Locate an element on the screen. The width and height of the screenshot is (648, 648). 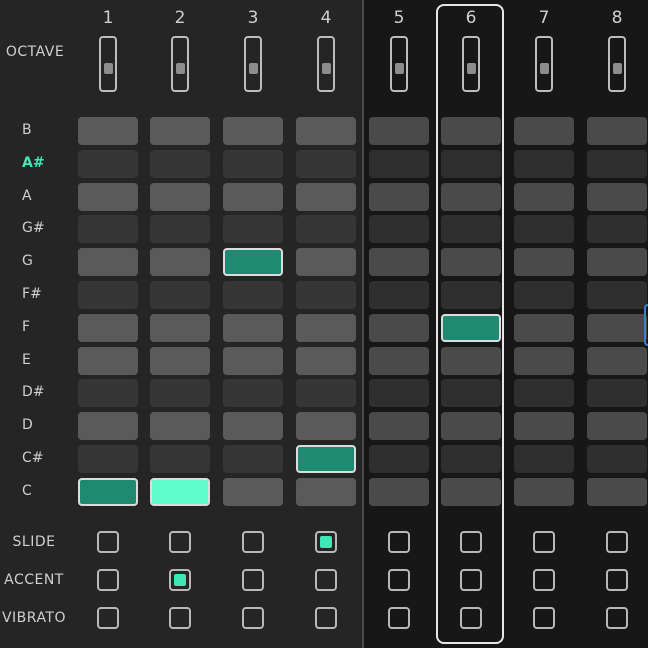
note-cell-step-4-d-sharp is located at coordinates (326, 393).